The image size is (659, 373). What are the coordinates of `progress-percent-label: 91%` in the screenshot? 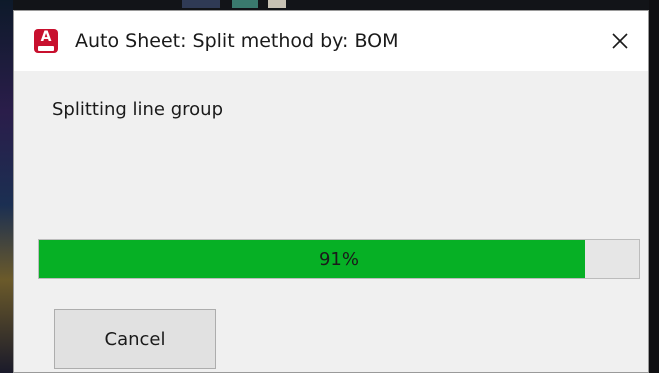 It's located at (338, 259).